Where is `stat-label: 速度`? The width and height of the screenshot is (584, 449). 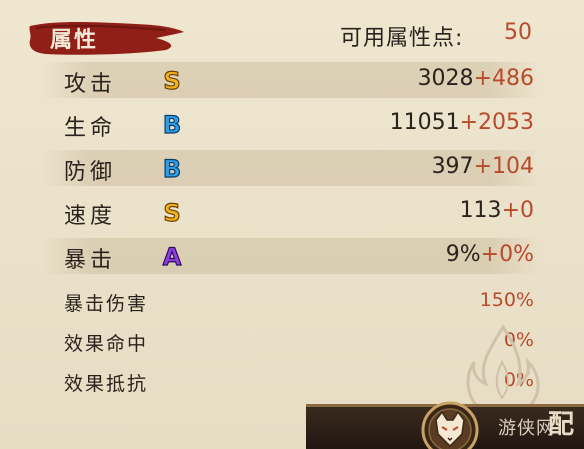
stat-label: 速度 is located at coordinates (90, 216).